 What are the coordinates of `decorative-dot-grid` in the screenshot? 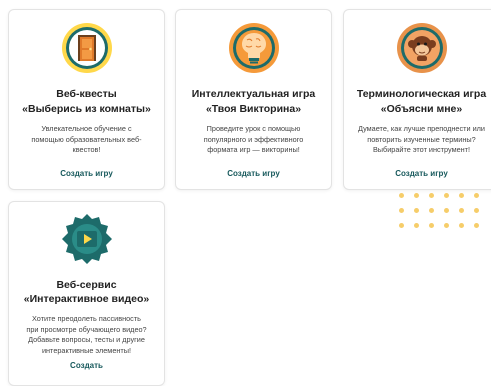 It's located at (441, 210).